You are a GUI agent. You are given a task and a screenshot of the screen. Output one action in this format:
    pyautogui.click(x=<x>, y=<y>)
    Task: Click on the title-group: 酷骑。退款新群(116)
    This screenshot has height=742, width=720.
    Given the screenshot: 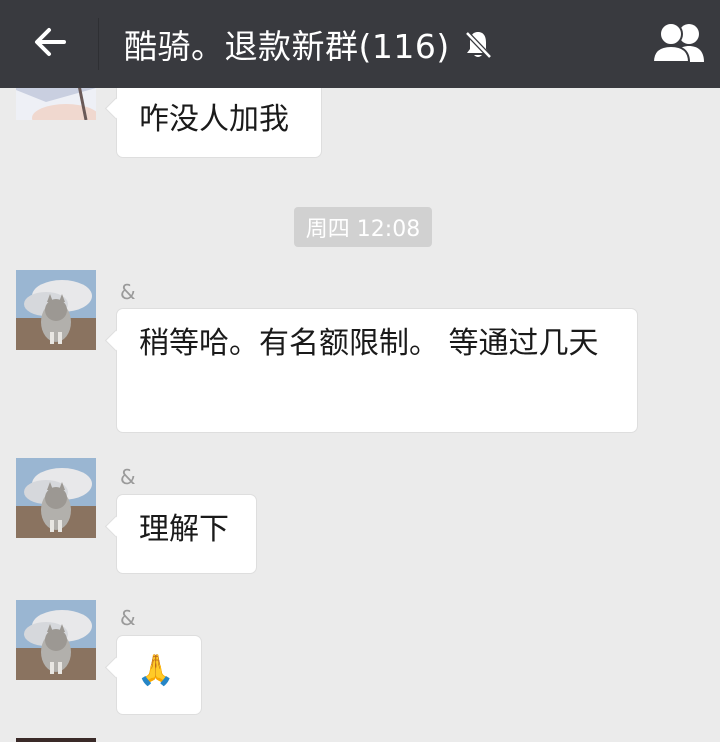 What is the action you would take?
    pyautogui.click(x=309, y=44)
    